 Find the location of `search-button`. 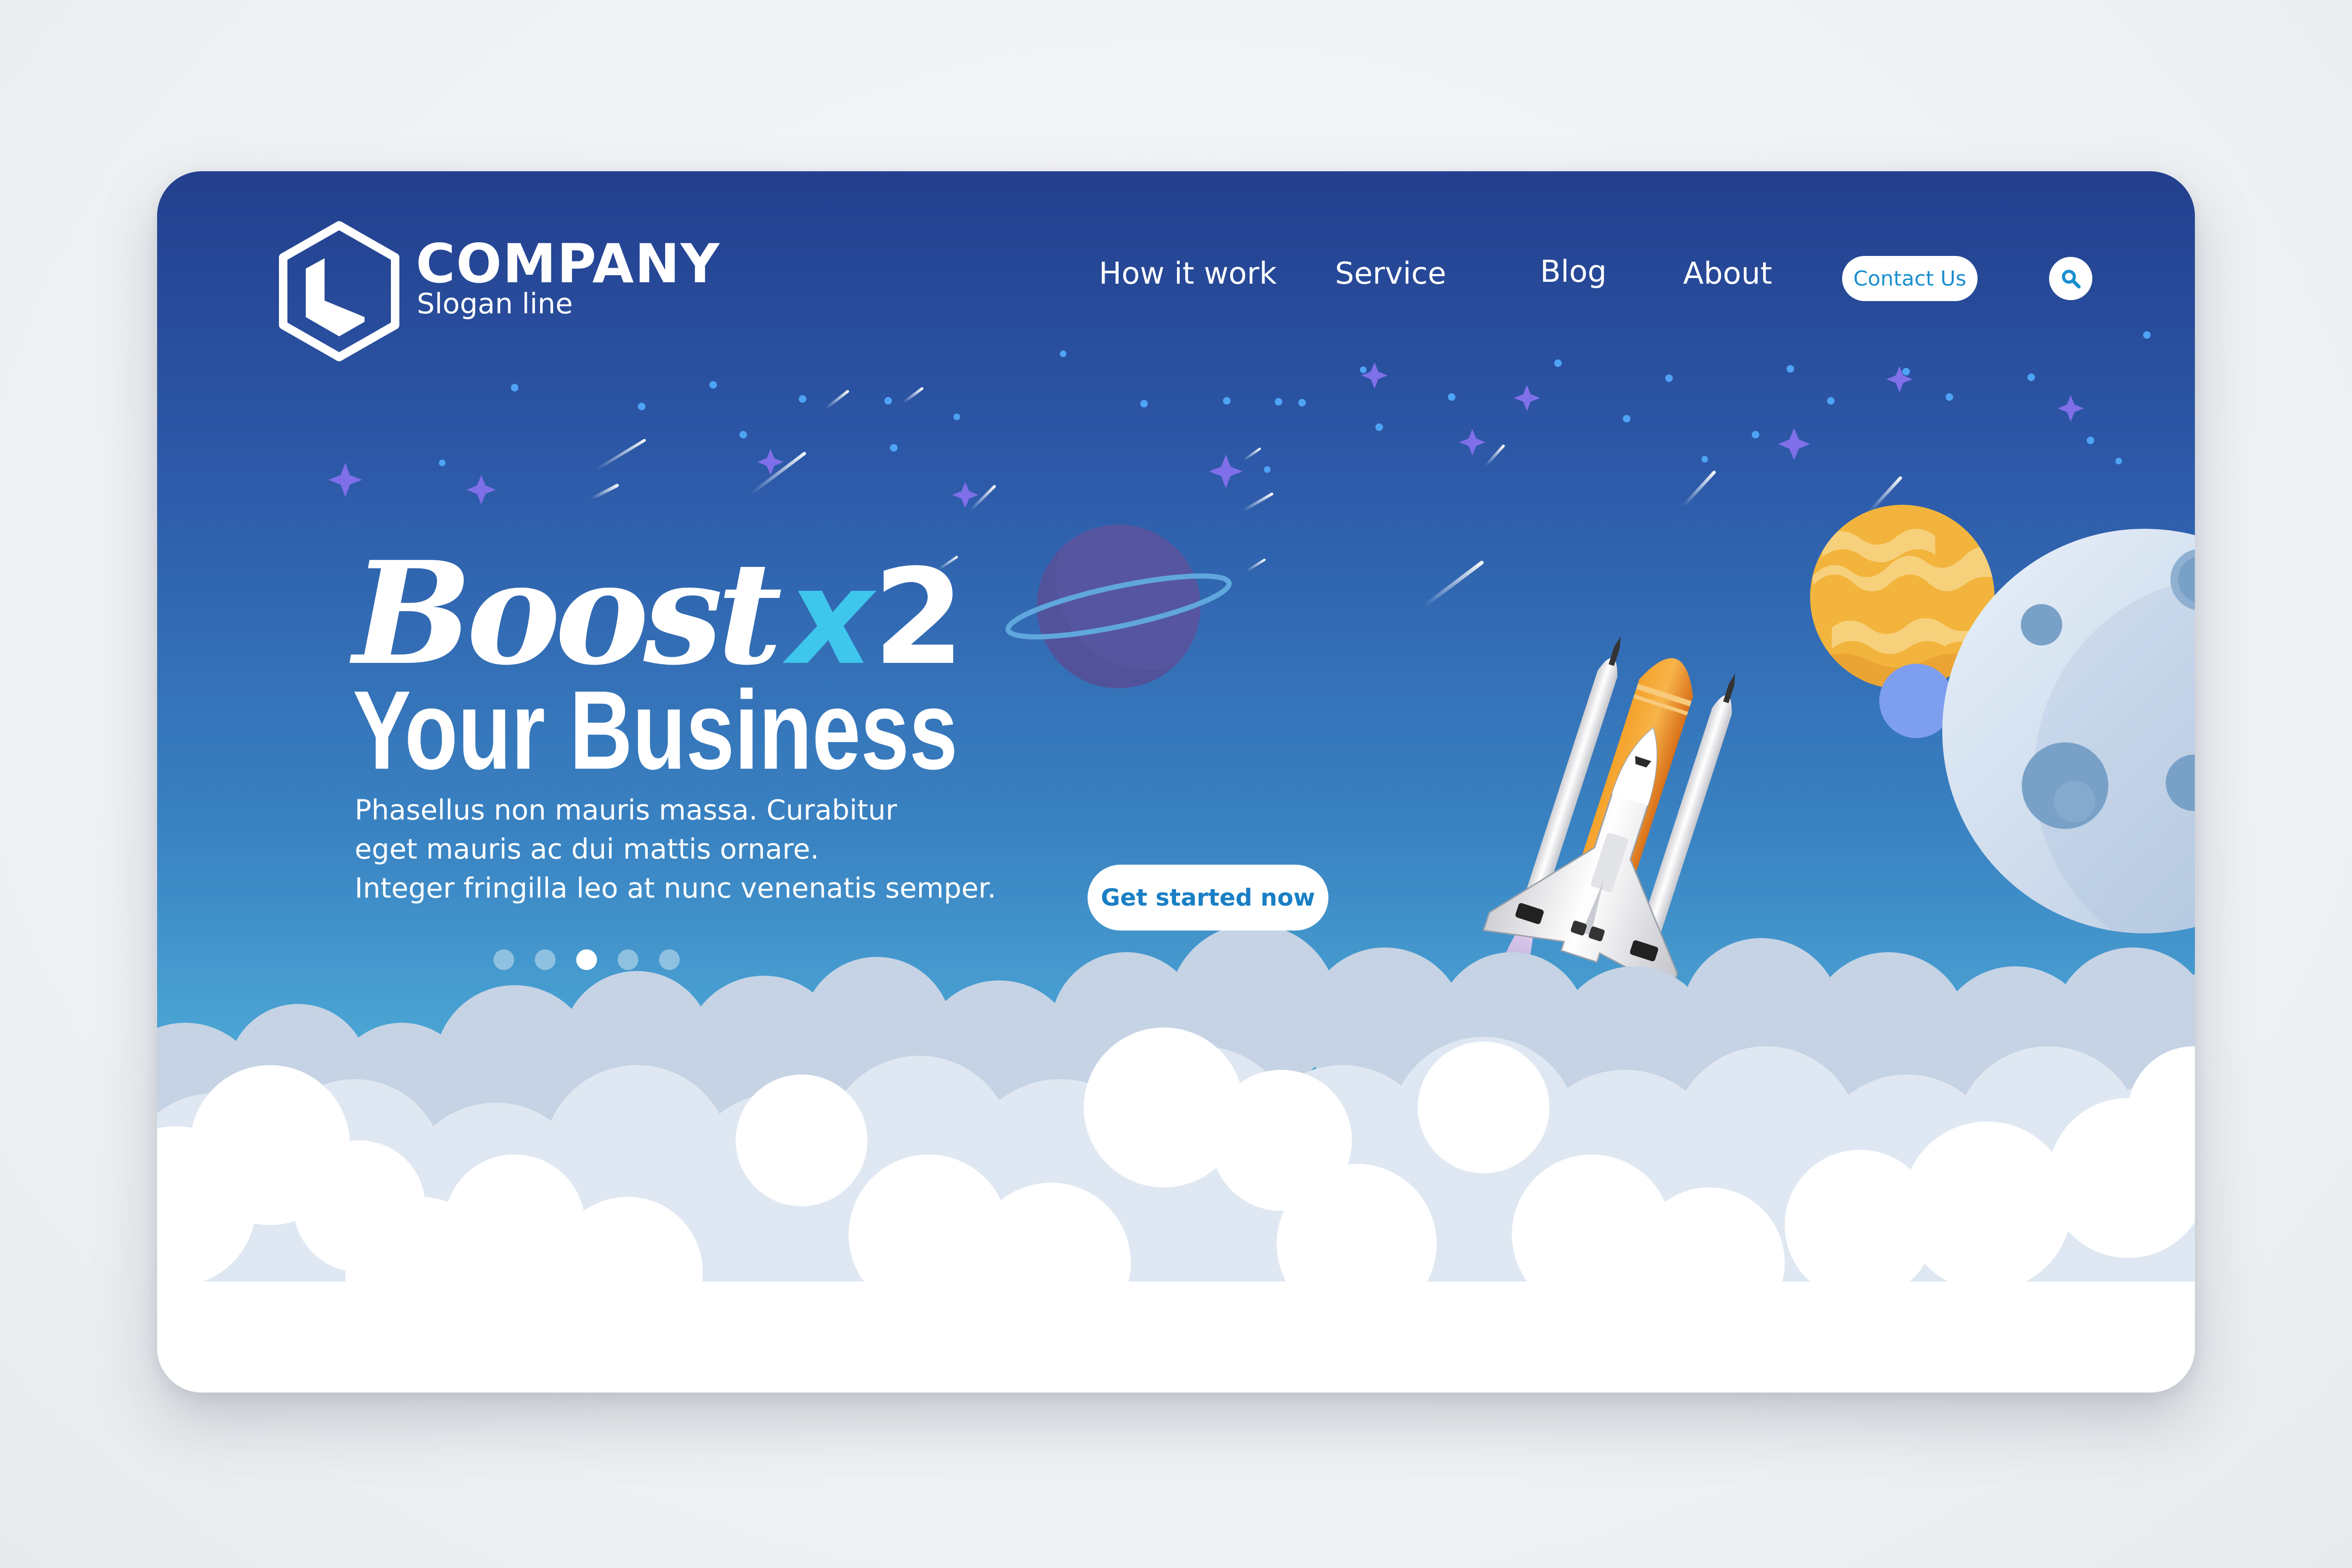

search-button is located at coordinates (2070, 278).